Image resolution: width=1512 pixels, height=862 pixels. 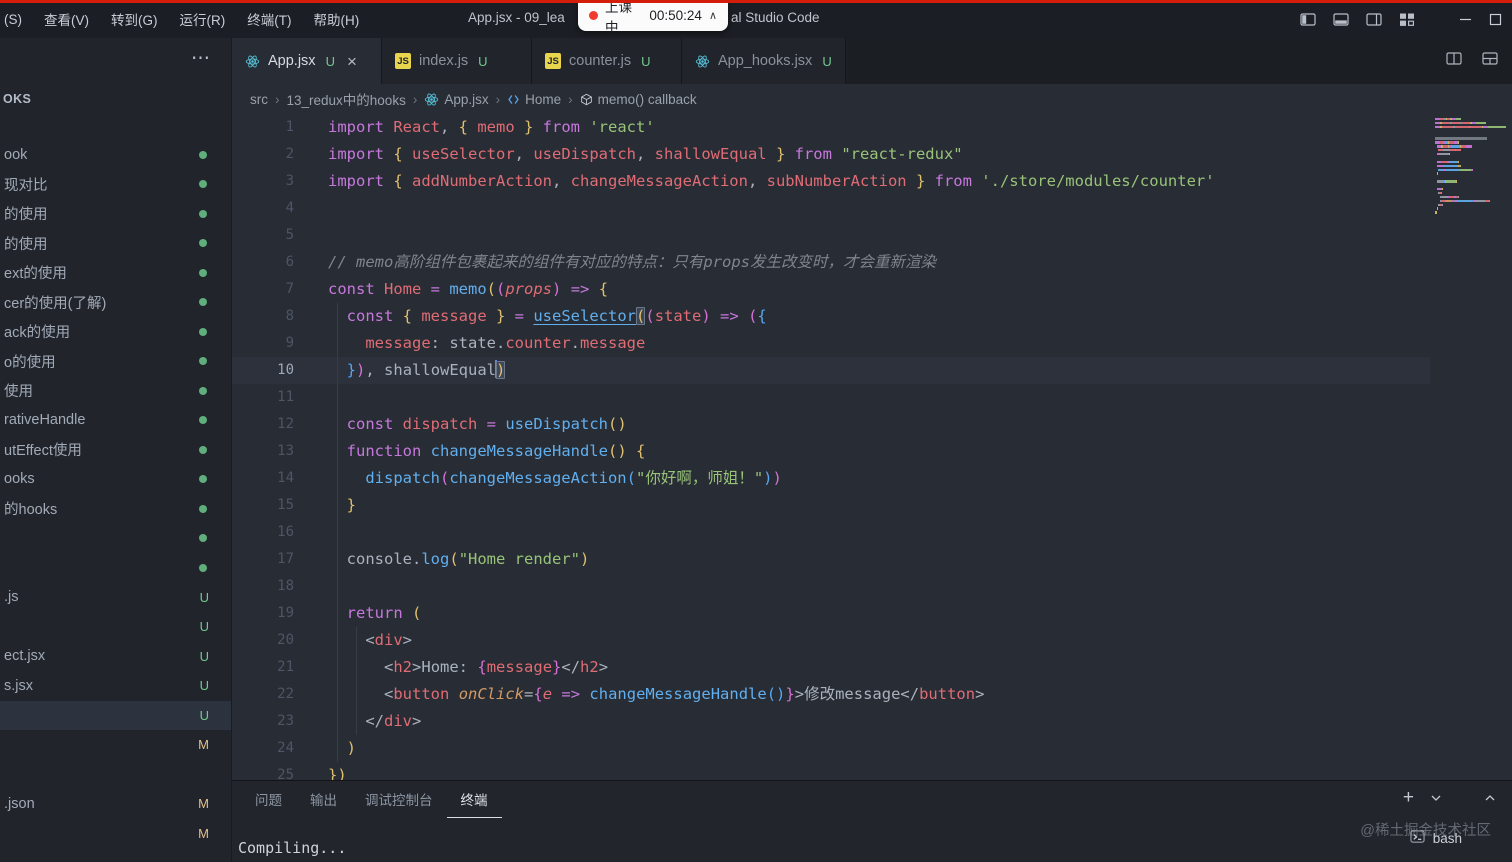 I want to click on menu-item: 终端(T), so click(x=269, y=19).